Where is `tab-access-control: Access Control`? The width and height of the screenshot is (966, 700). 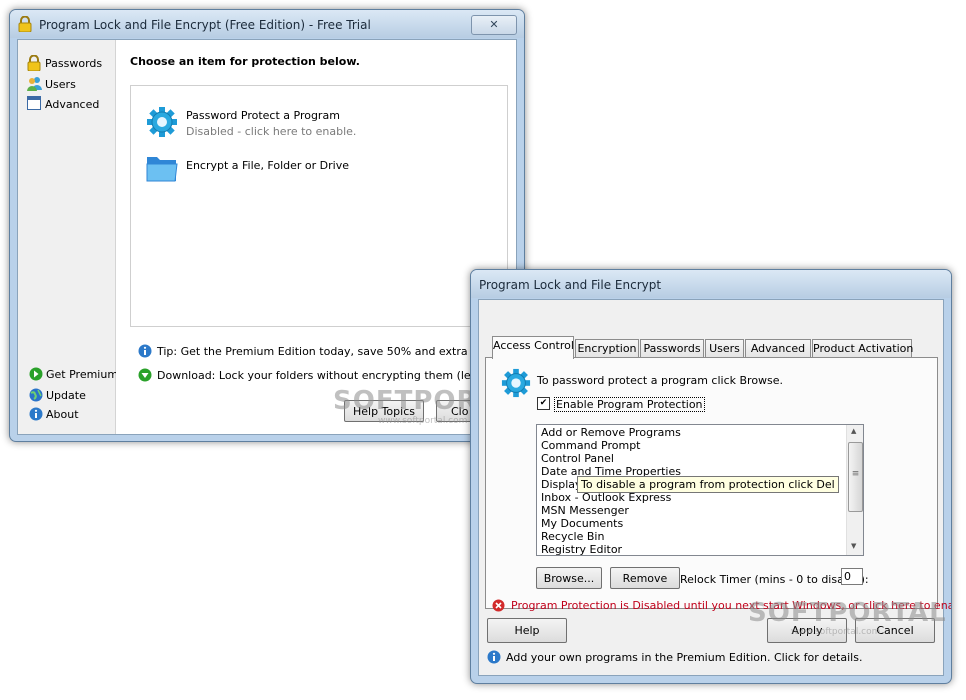
tab-access-control: Access Control is located at coordinates (533, 347).